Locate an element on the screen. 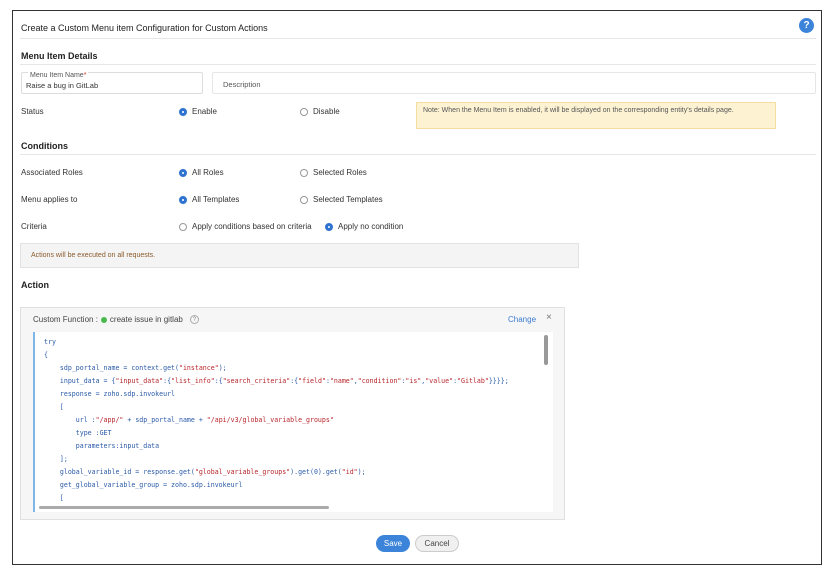 This screenshot has width=830, height=570. code-line: response = zoho.sdp.invokeurl is located at coordinates (110, 394).